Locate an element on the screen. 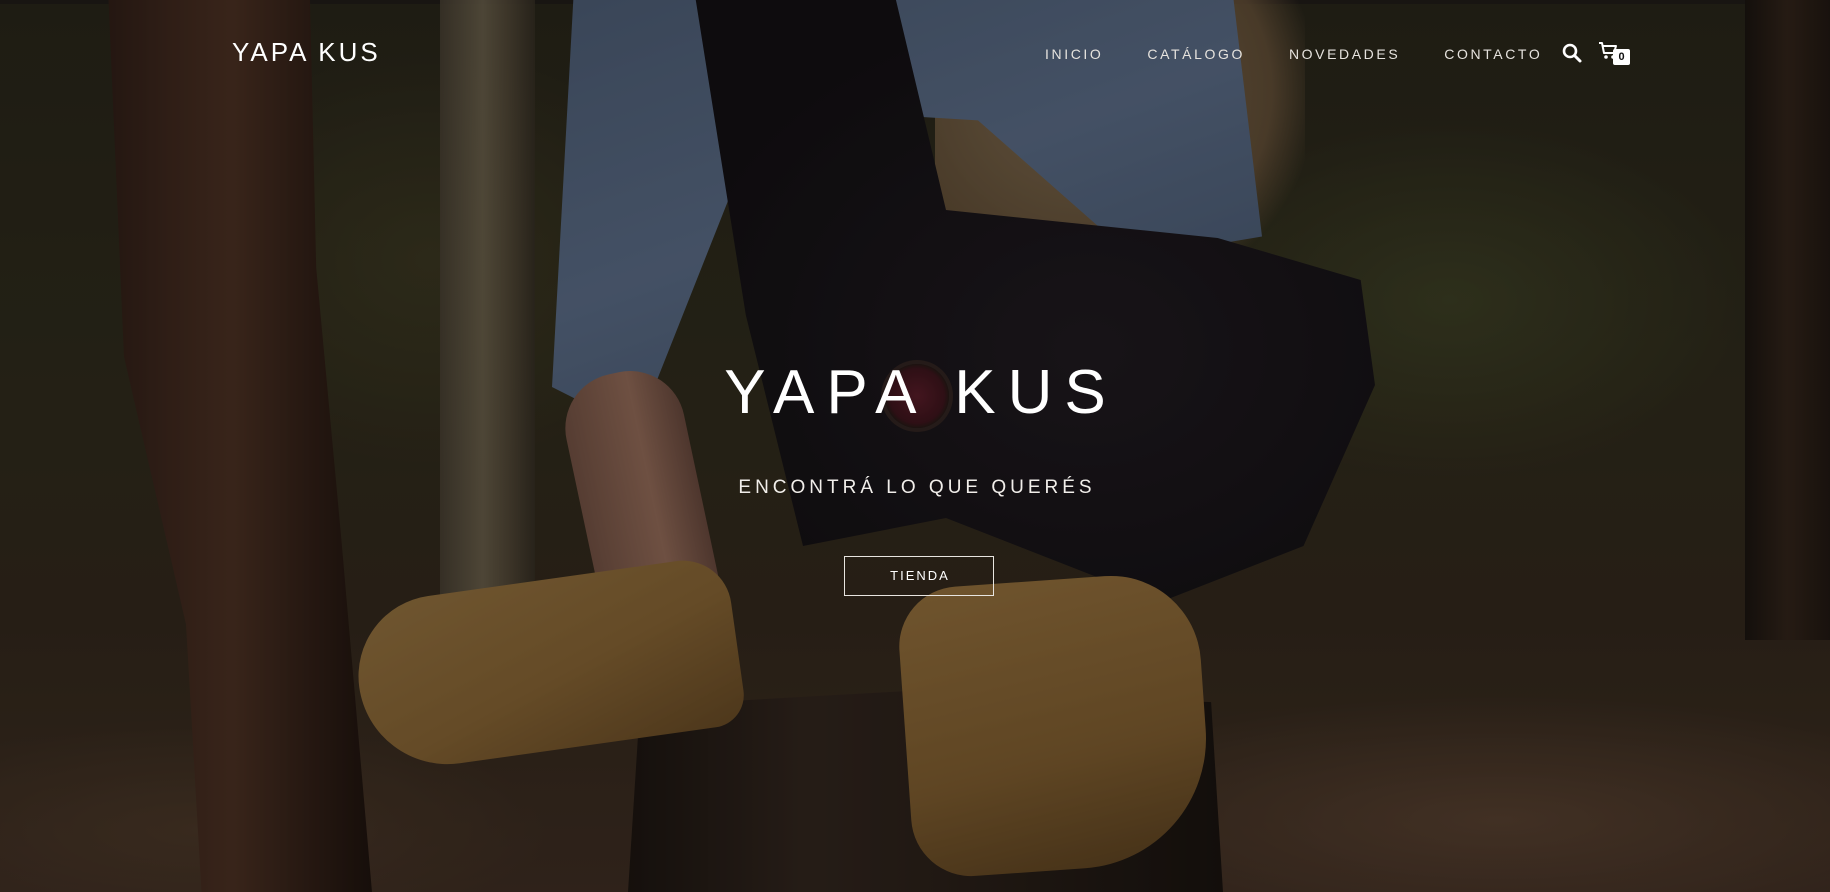 The image size is (1830, 892). shop-button: TIENDA is located at coordinates (919, 576).